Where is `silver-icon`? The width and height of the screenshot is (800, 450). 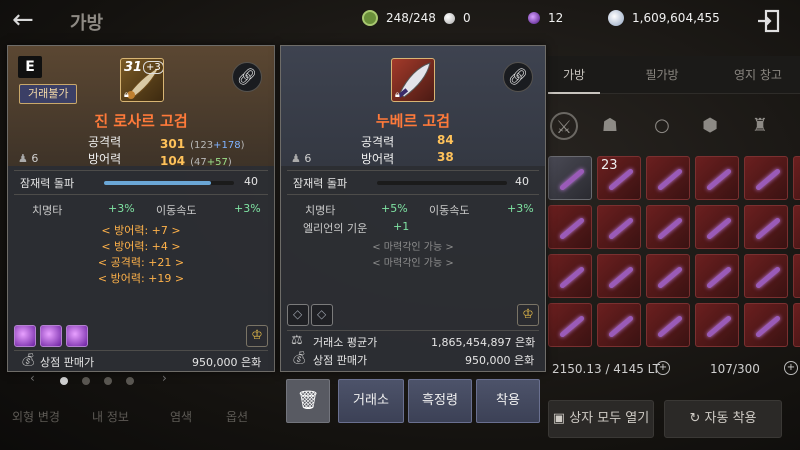
silver-icon is located at coordinates (616, 18).